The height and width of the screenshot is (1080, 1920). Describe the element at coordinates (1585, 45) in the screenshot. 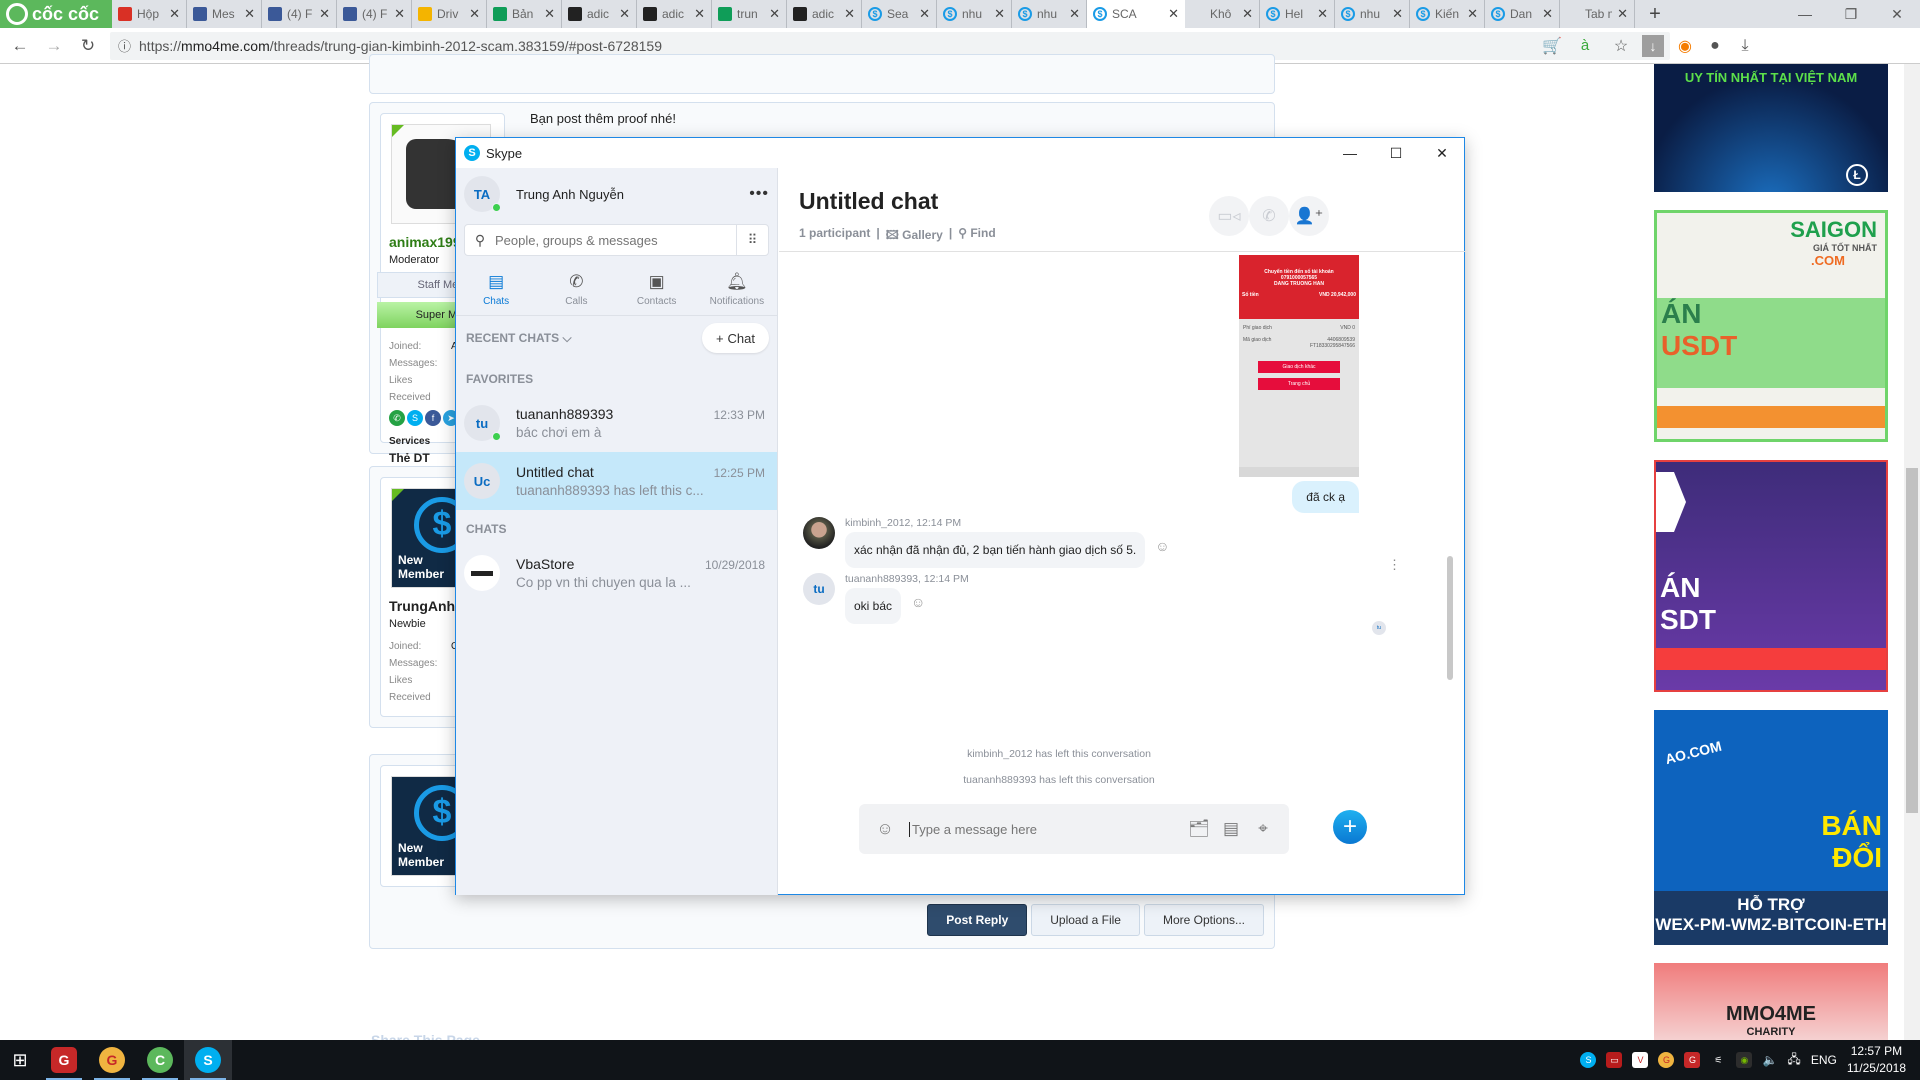

I see `vietnamese-input-icon: à` at that location.